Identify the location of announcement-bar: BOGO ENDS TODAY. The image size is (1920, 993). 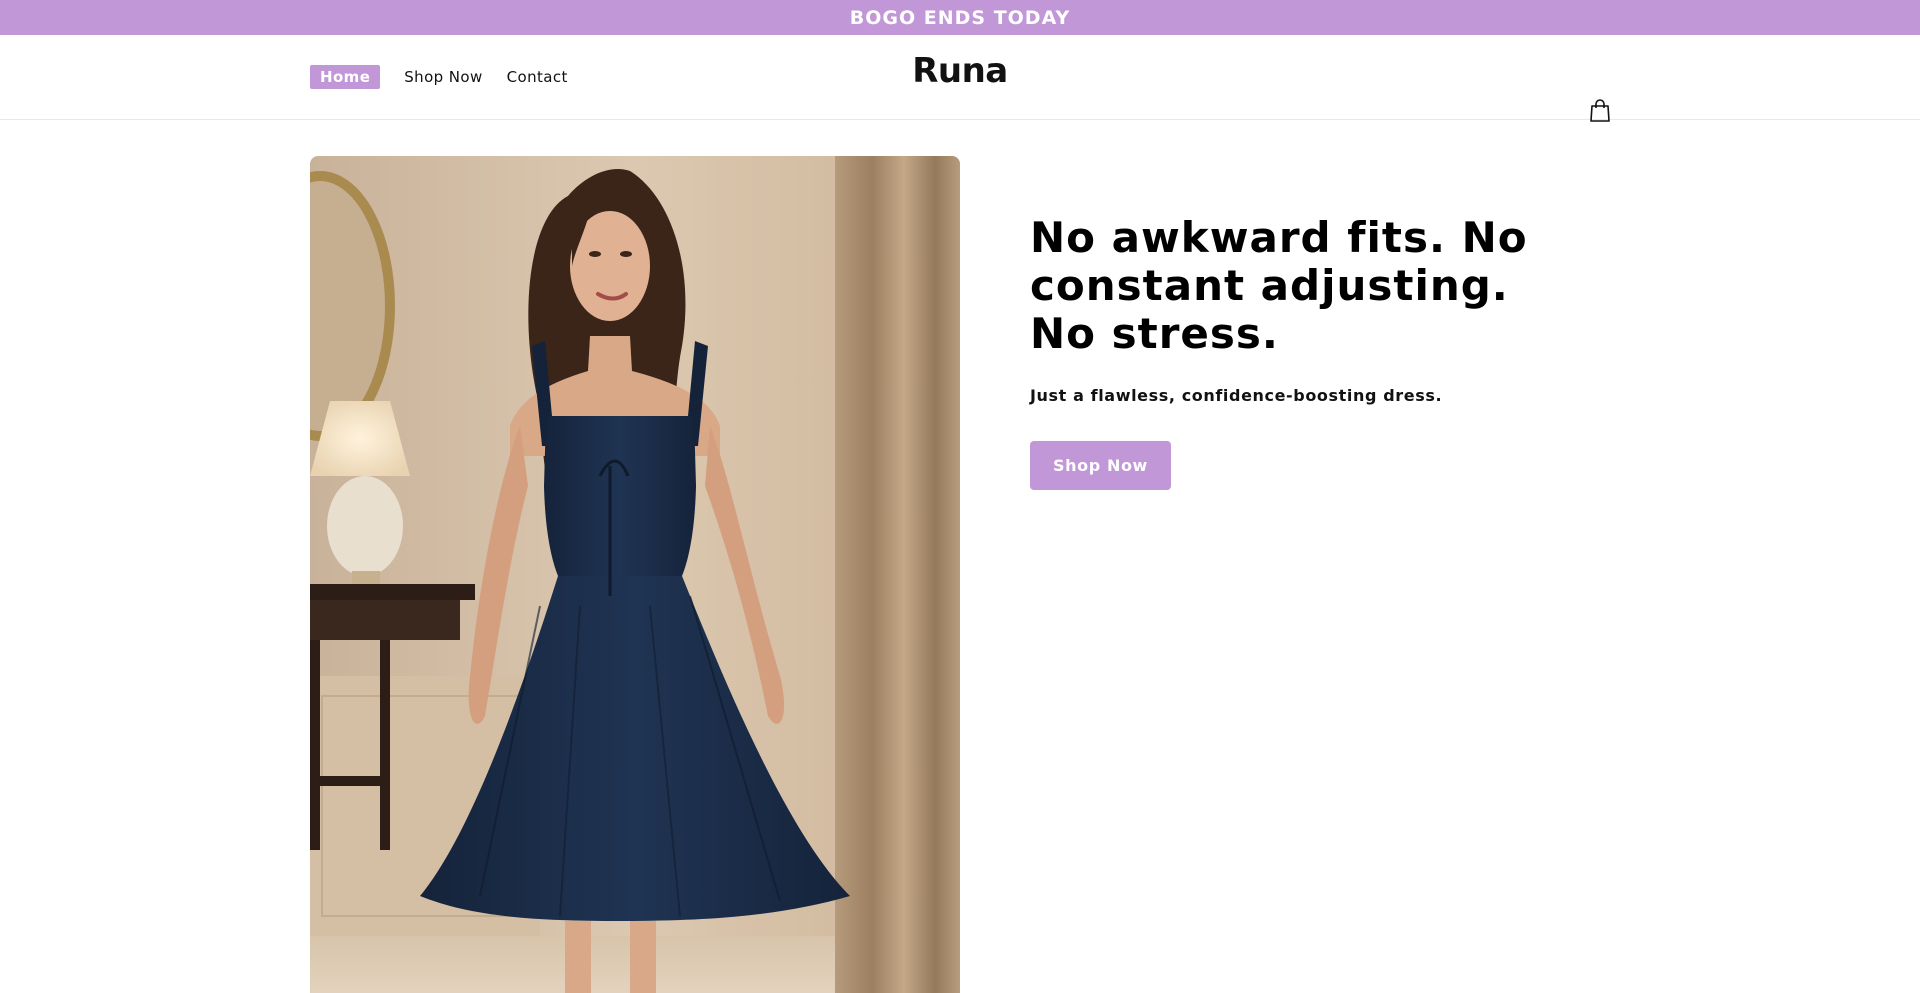
(960, 17).